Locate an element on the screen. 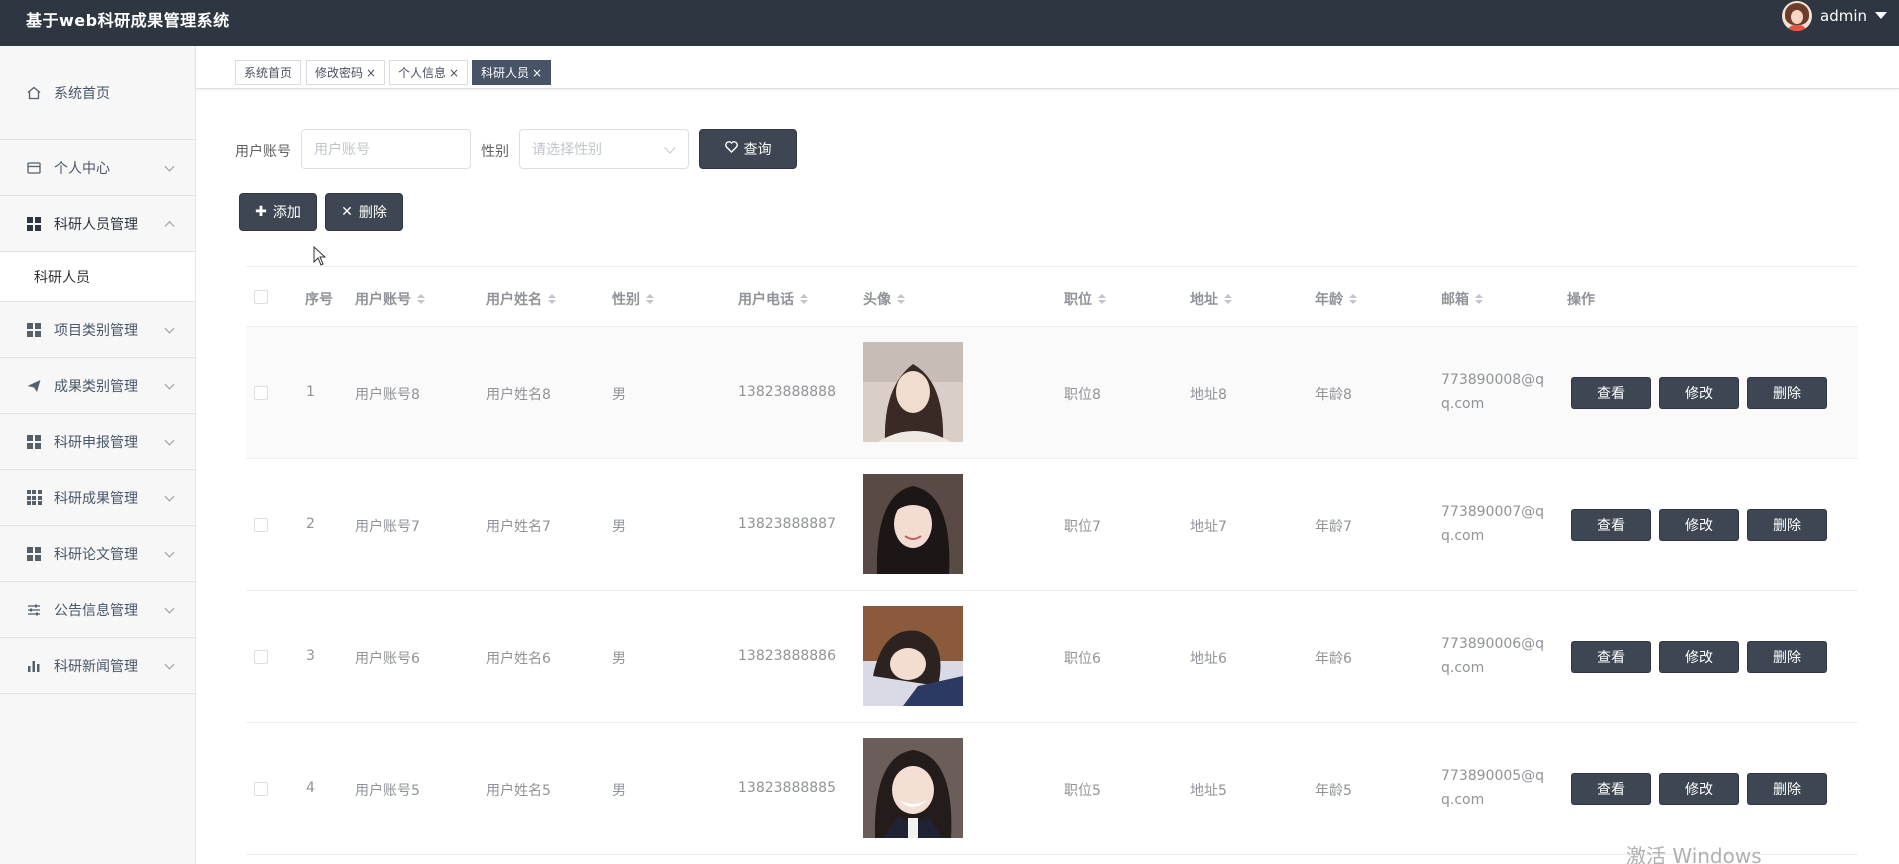 The height and width of the screenshot is (864, 1899). query-button: 查询 is located at coordinates (748, 149).